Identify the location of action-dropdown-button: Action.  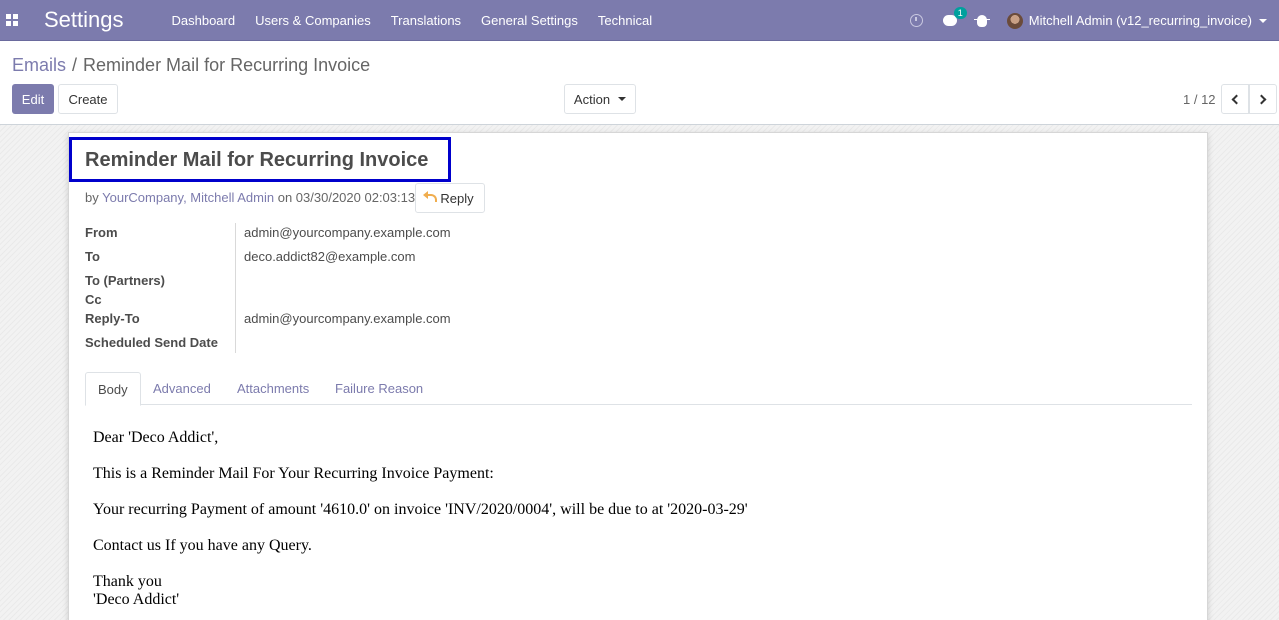
(600, 99).